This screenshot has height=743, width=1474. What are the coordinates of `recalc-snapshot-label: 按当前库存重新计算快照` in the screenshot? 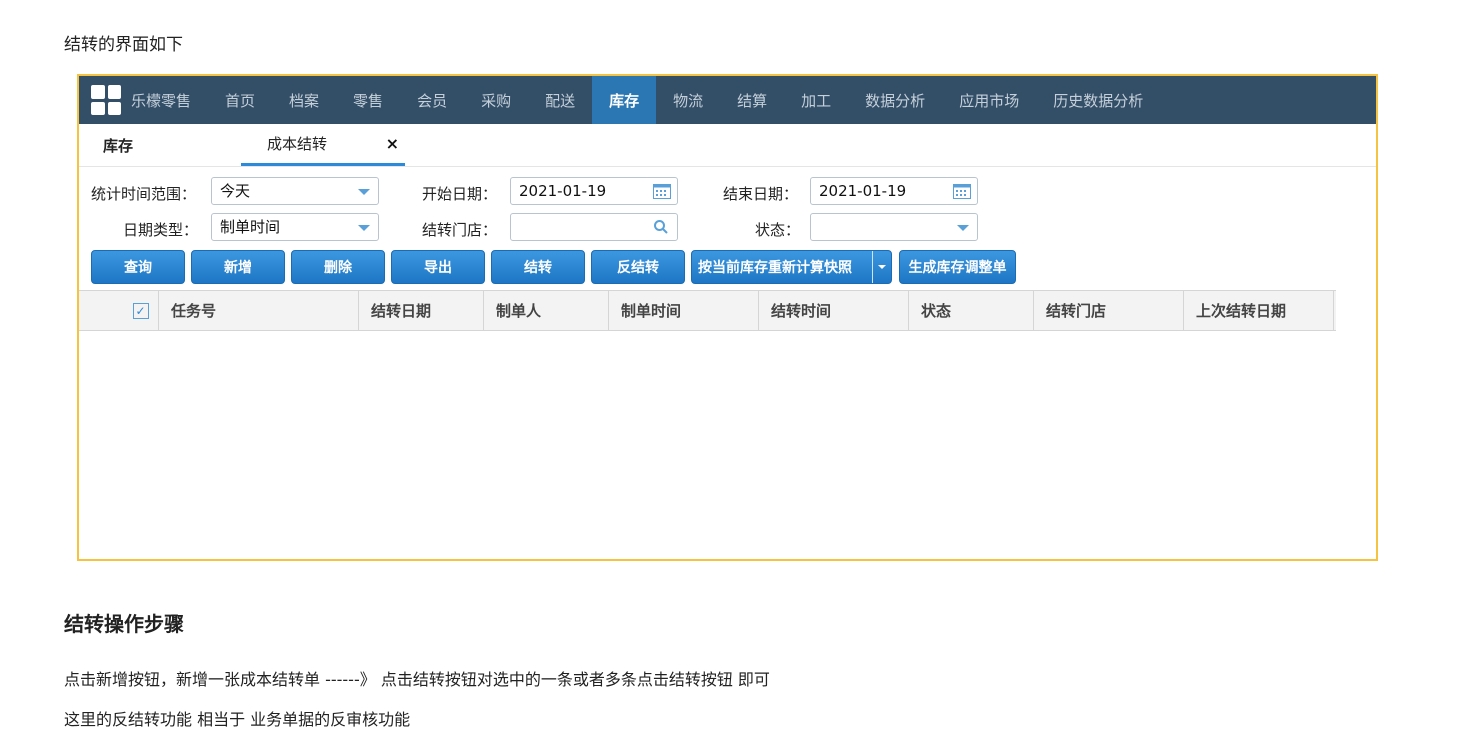 It's located at (775, 268).